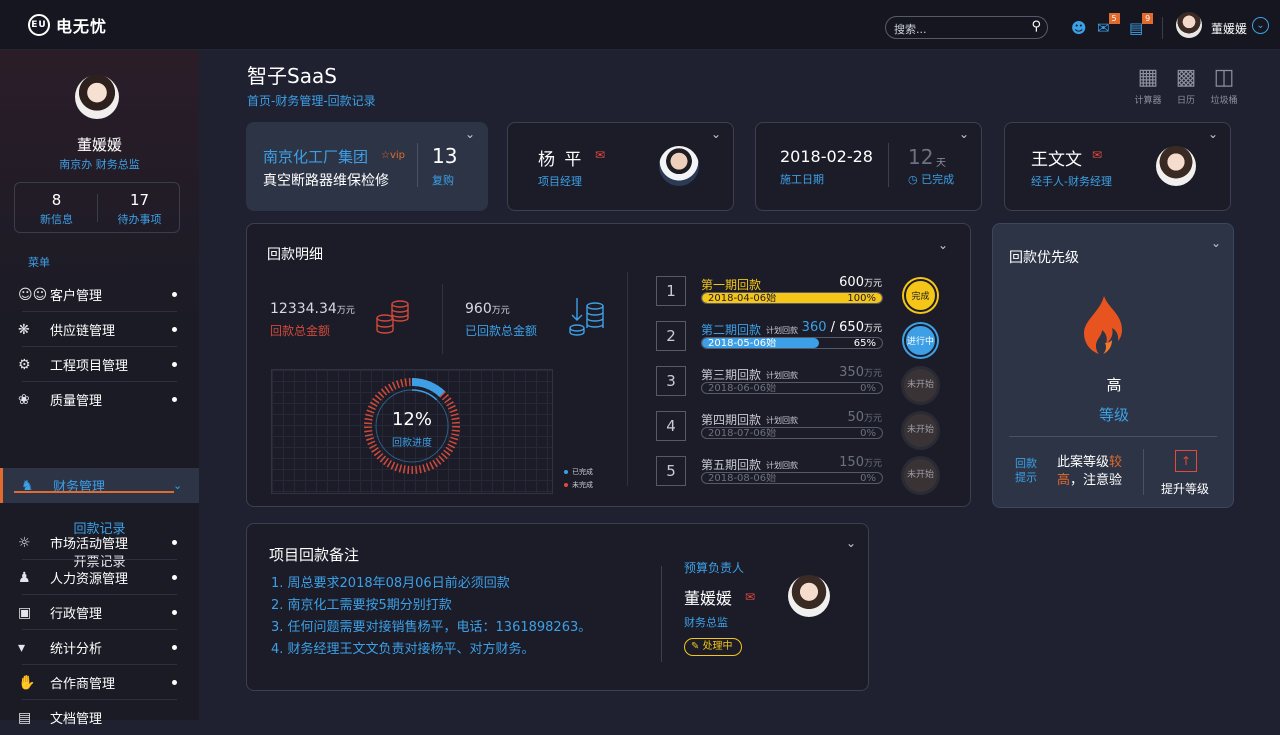 The image size is (1280, 735). I want to click on phase-amount-unit: 万元, so click(872, 374).